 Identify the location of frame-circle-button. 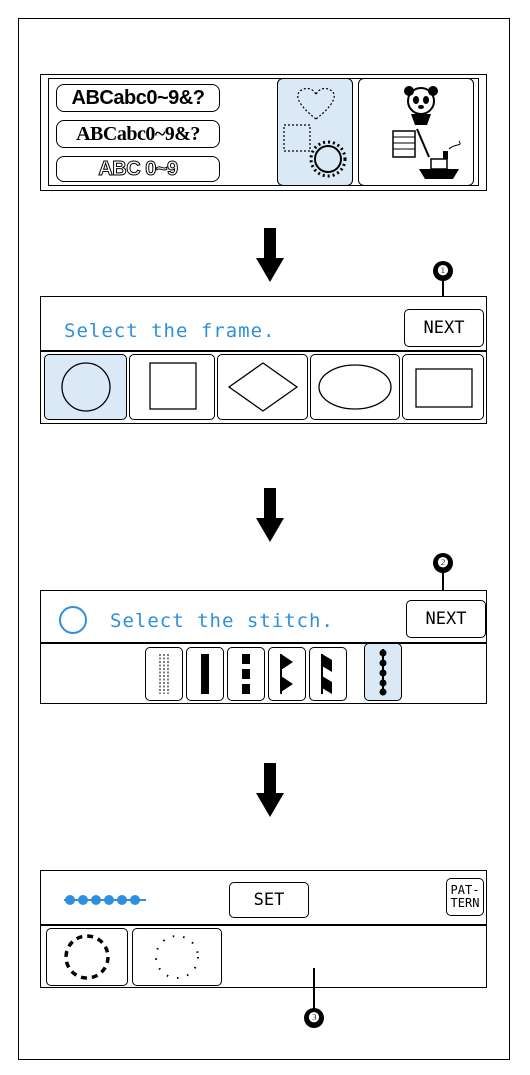
(85, 387).